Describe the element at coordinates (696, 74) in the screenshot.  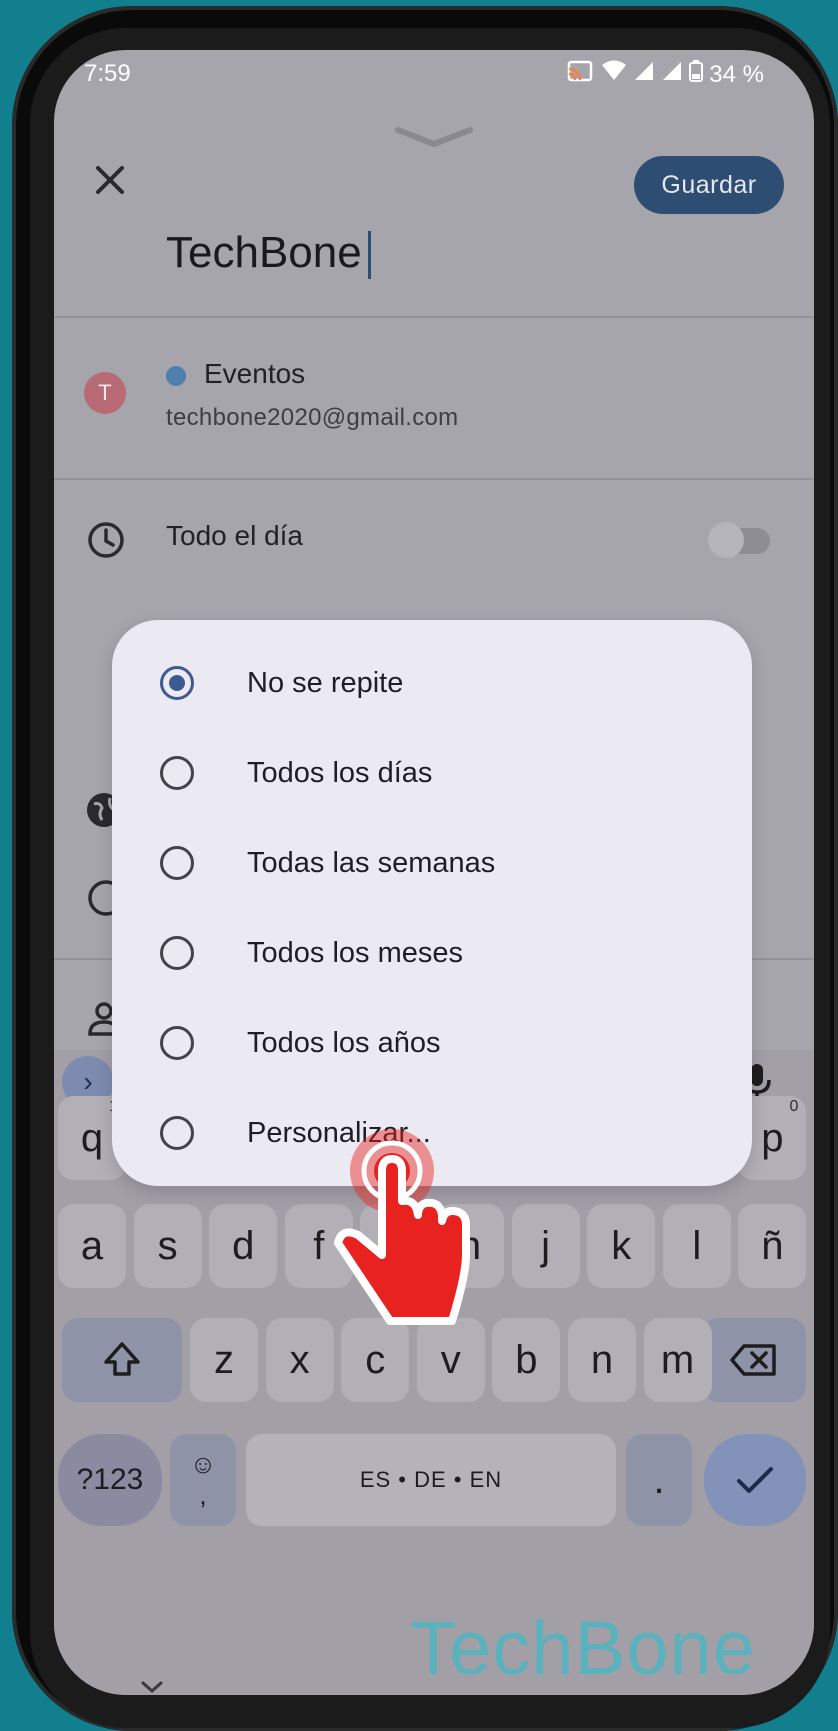
I see `battery-icon` at that location.